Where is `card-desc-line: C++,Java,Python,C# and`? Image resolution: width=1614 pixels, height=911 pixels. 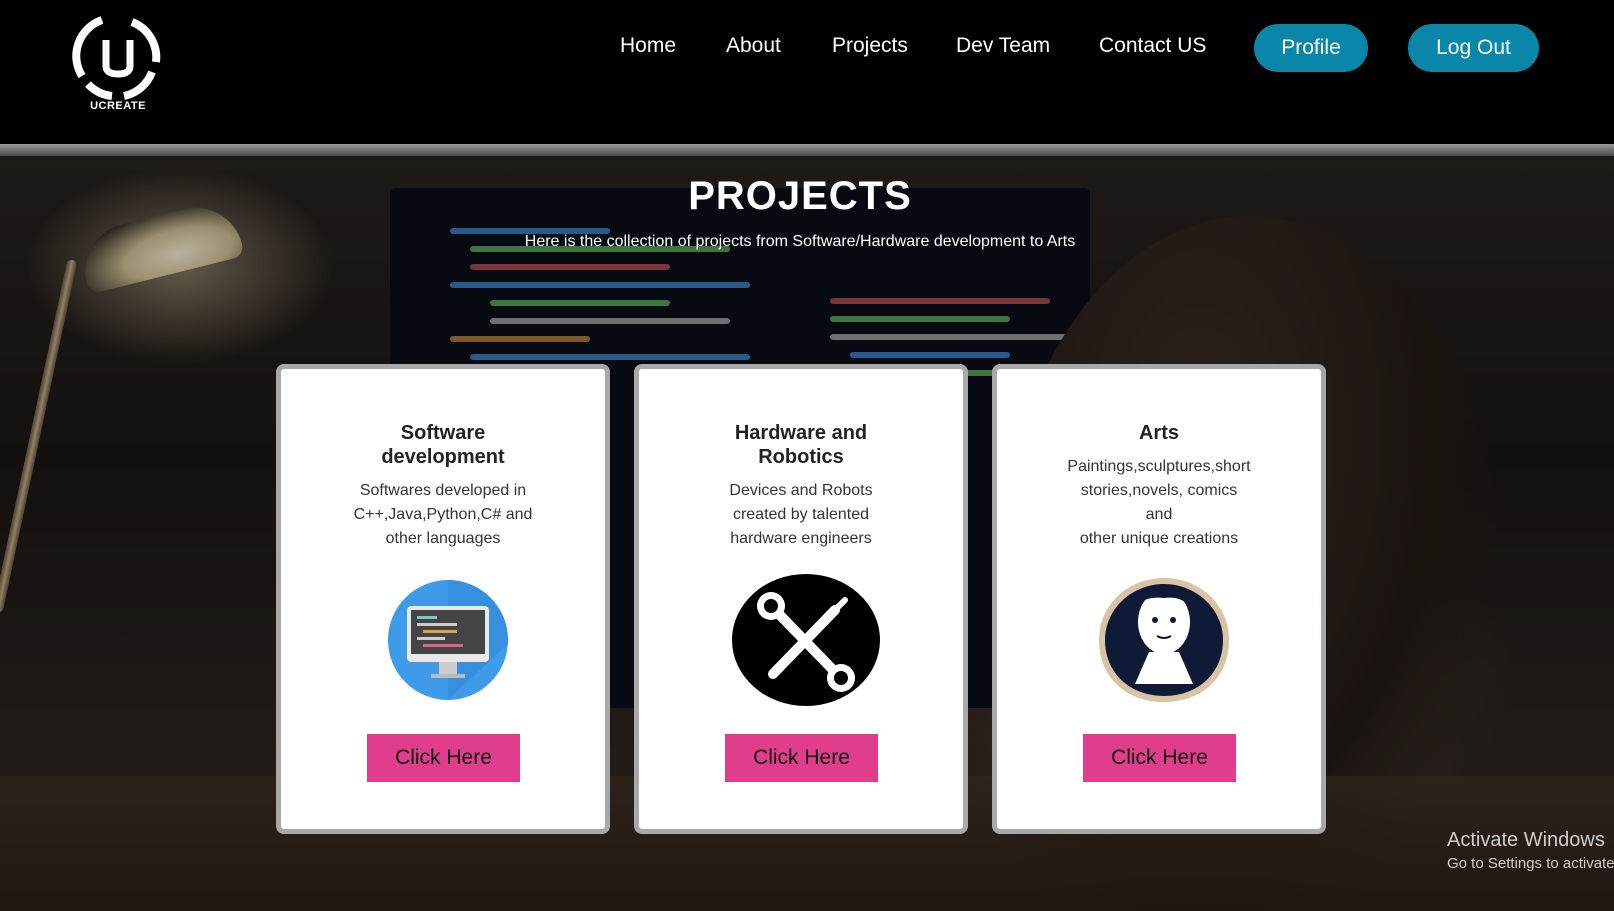 card-desc-line: C++,Java,Python,C# and is located at coordinates (443, 514).